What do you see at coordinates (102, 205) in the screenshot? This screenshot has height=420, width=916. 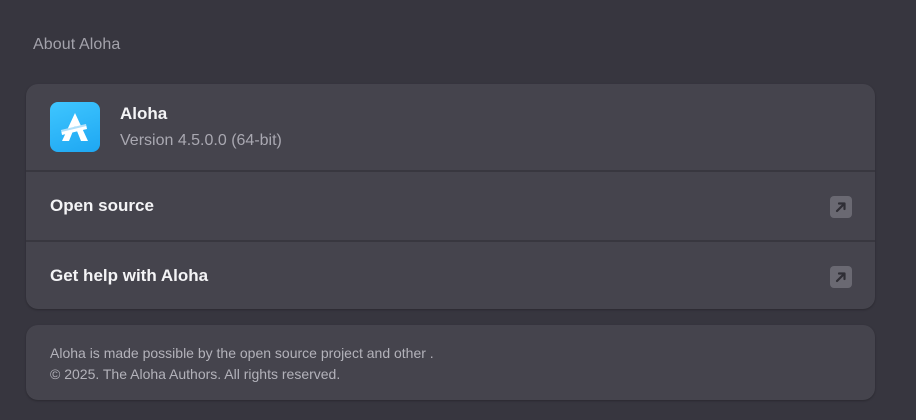 I see `open-source-label: Open source` at bounding box center [102, 205].